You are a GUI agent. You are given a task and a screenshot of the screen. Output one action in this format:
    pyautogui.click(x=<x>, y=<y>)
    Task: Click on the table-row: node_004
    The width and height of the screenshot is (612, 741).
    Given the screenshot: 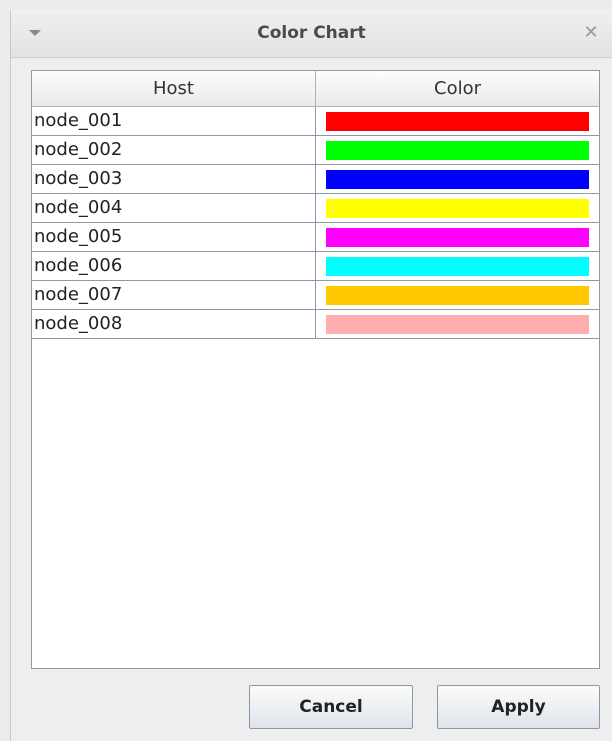 What is the action you would take?
    pyautogui.click(x=315, y=208)
    